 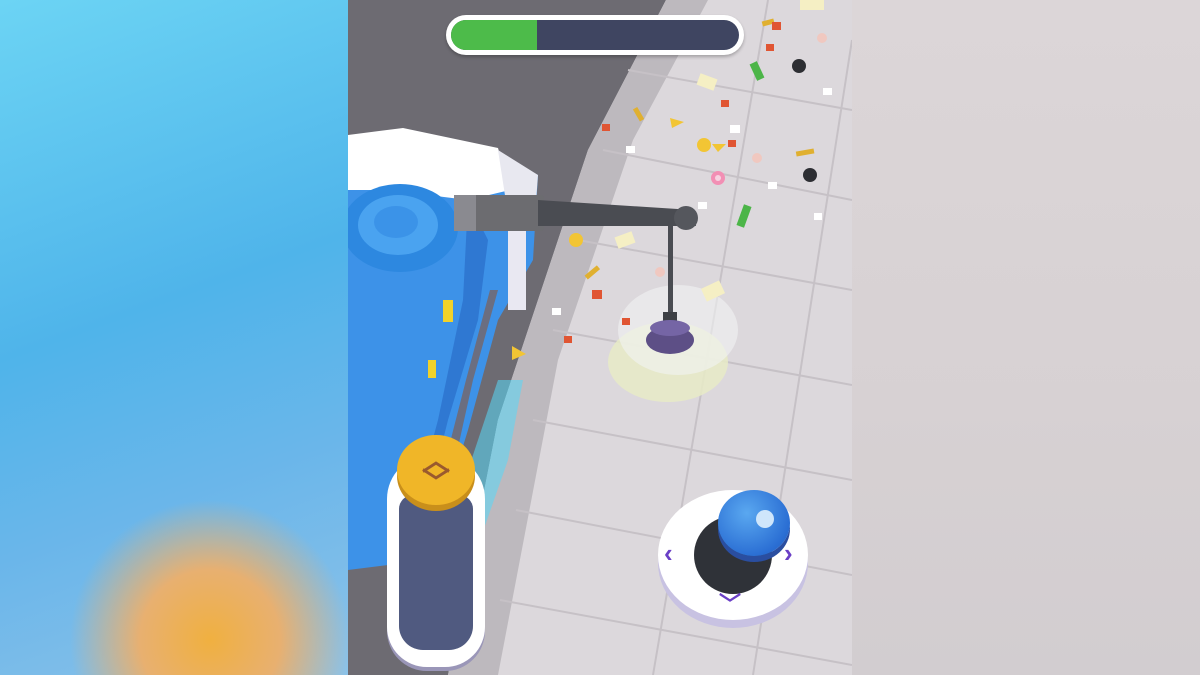 I want to click on slider-track, so click(x=436, y=572).